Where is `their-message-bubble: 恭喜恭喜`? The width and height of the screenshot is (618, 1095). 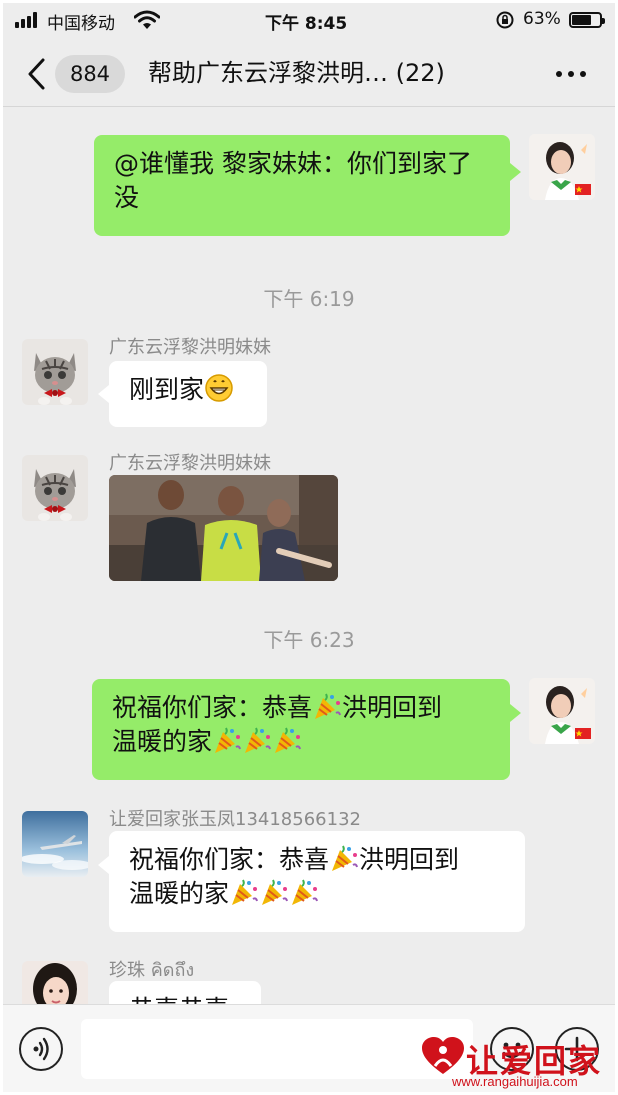
their-message-bubble: 恭喜恭喜 is located at coordinates (185, 992).